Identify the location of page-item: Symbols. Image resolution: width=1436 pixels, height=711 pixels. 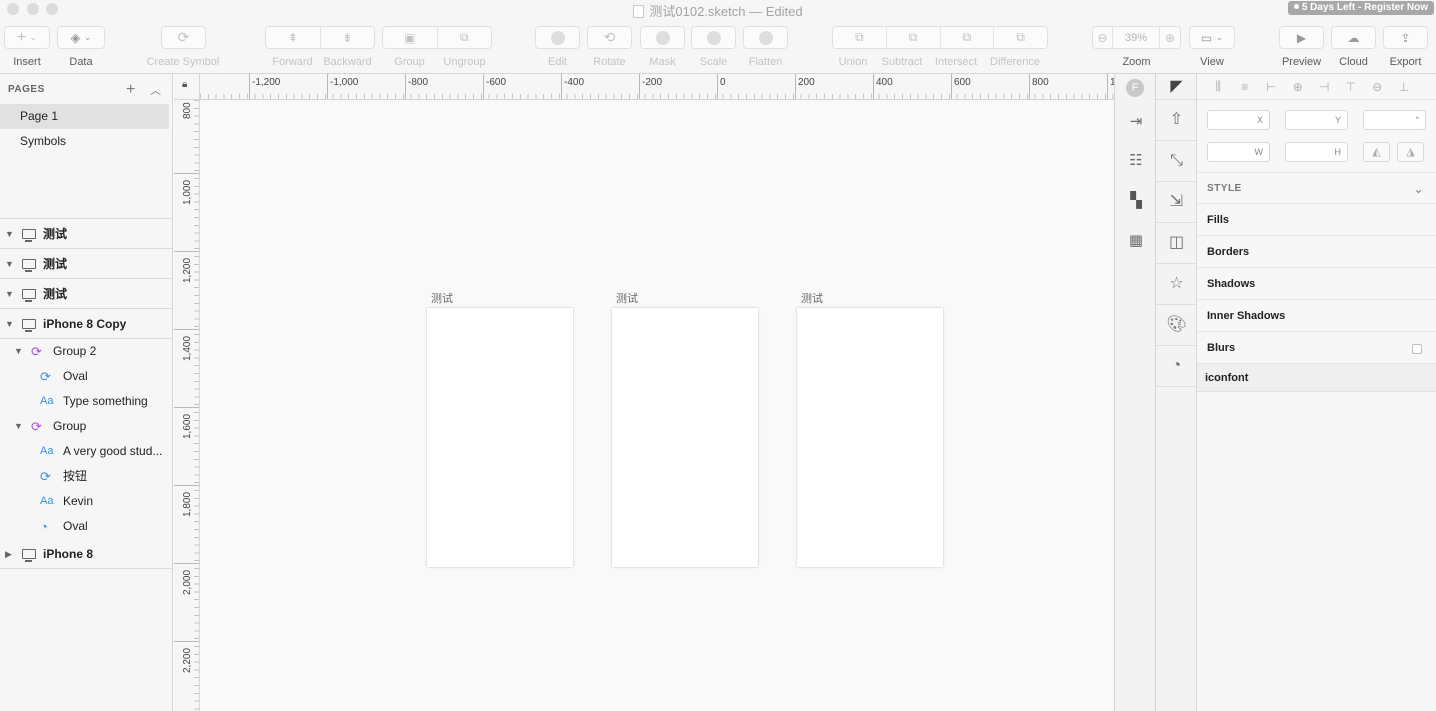
(86, 141).